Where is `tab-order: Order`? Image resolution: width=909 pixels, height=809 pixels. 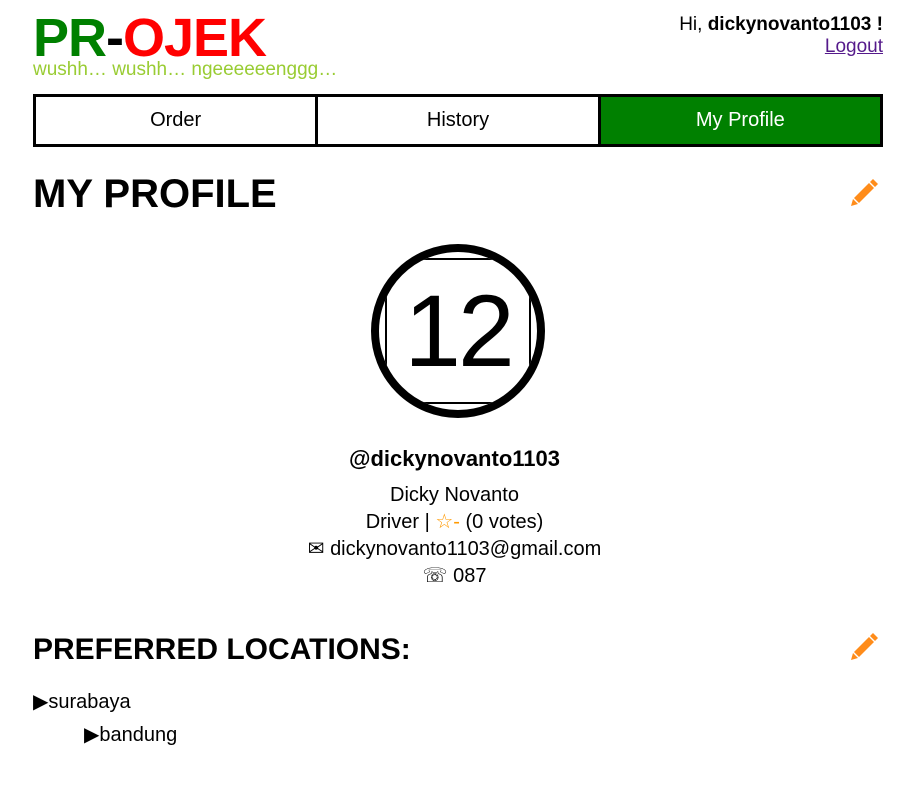 tab-order: Order is located at coordinates (175, 120).